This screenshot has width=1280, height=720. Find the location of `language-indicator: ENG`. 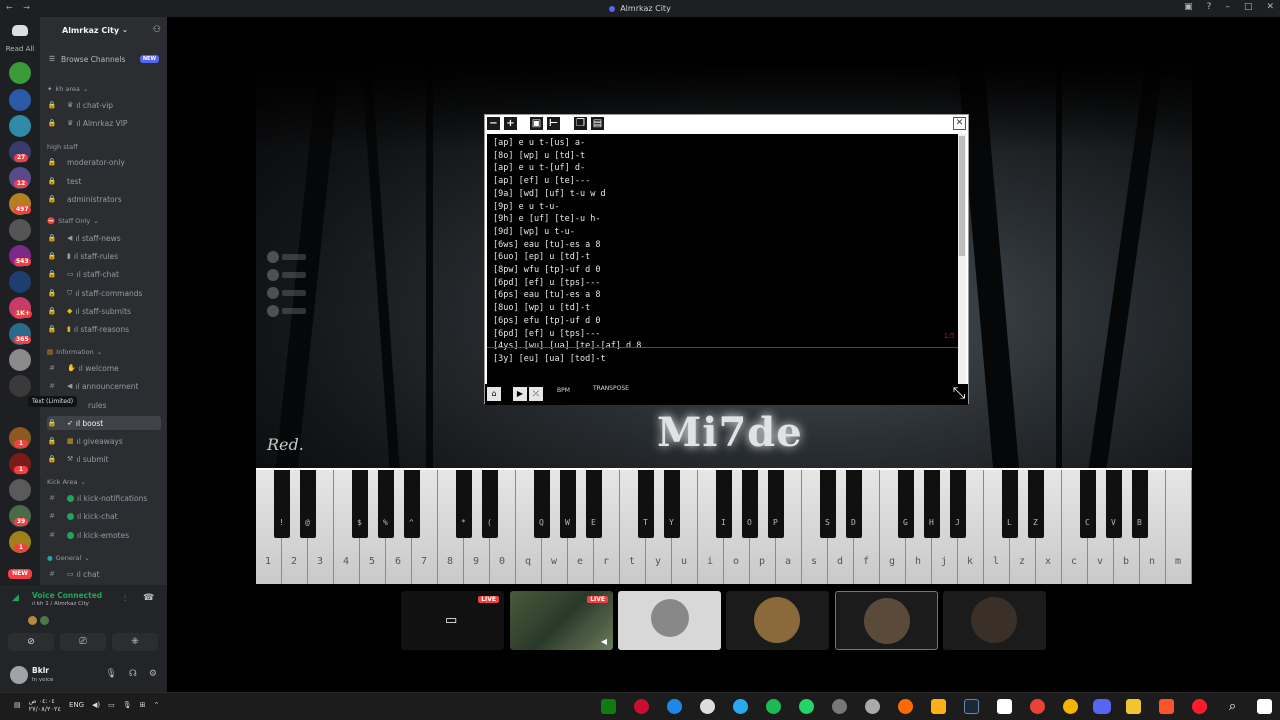

language-indicator: ENG is located at coordinates (76, 705).